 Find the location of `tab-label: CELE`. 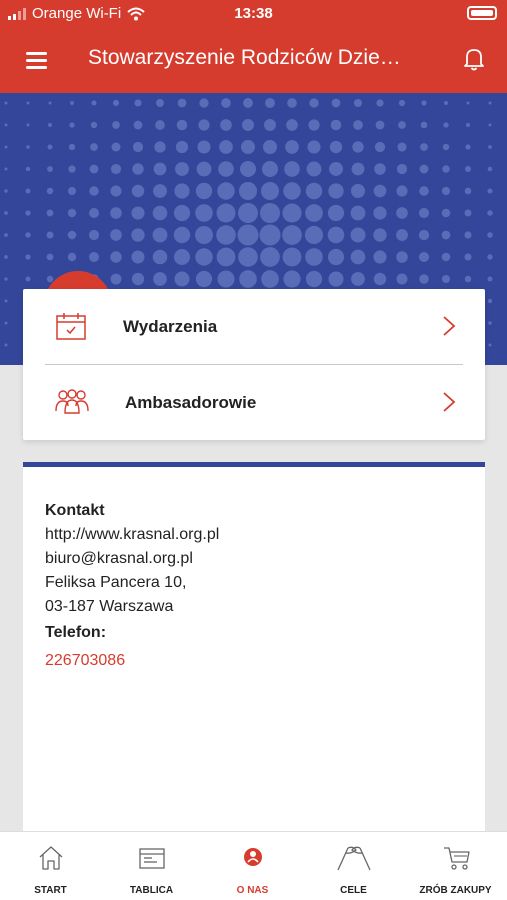

tab-label: CELE is located at coordinates (353, 890).